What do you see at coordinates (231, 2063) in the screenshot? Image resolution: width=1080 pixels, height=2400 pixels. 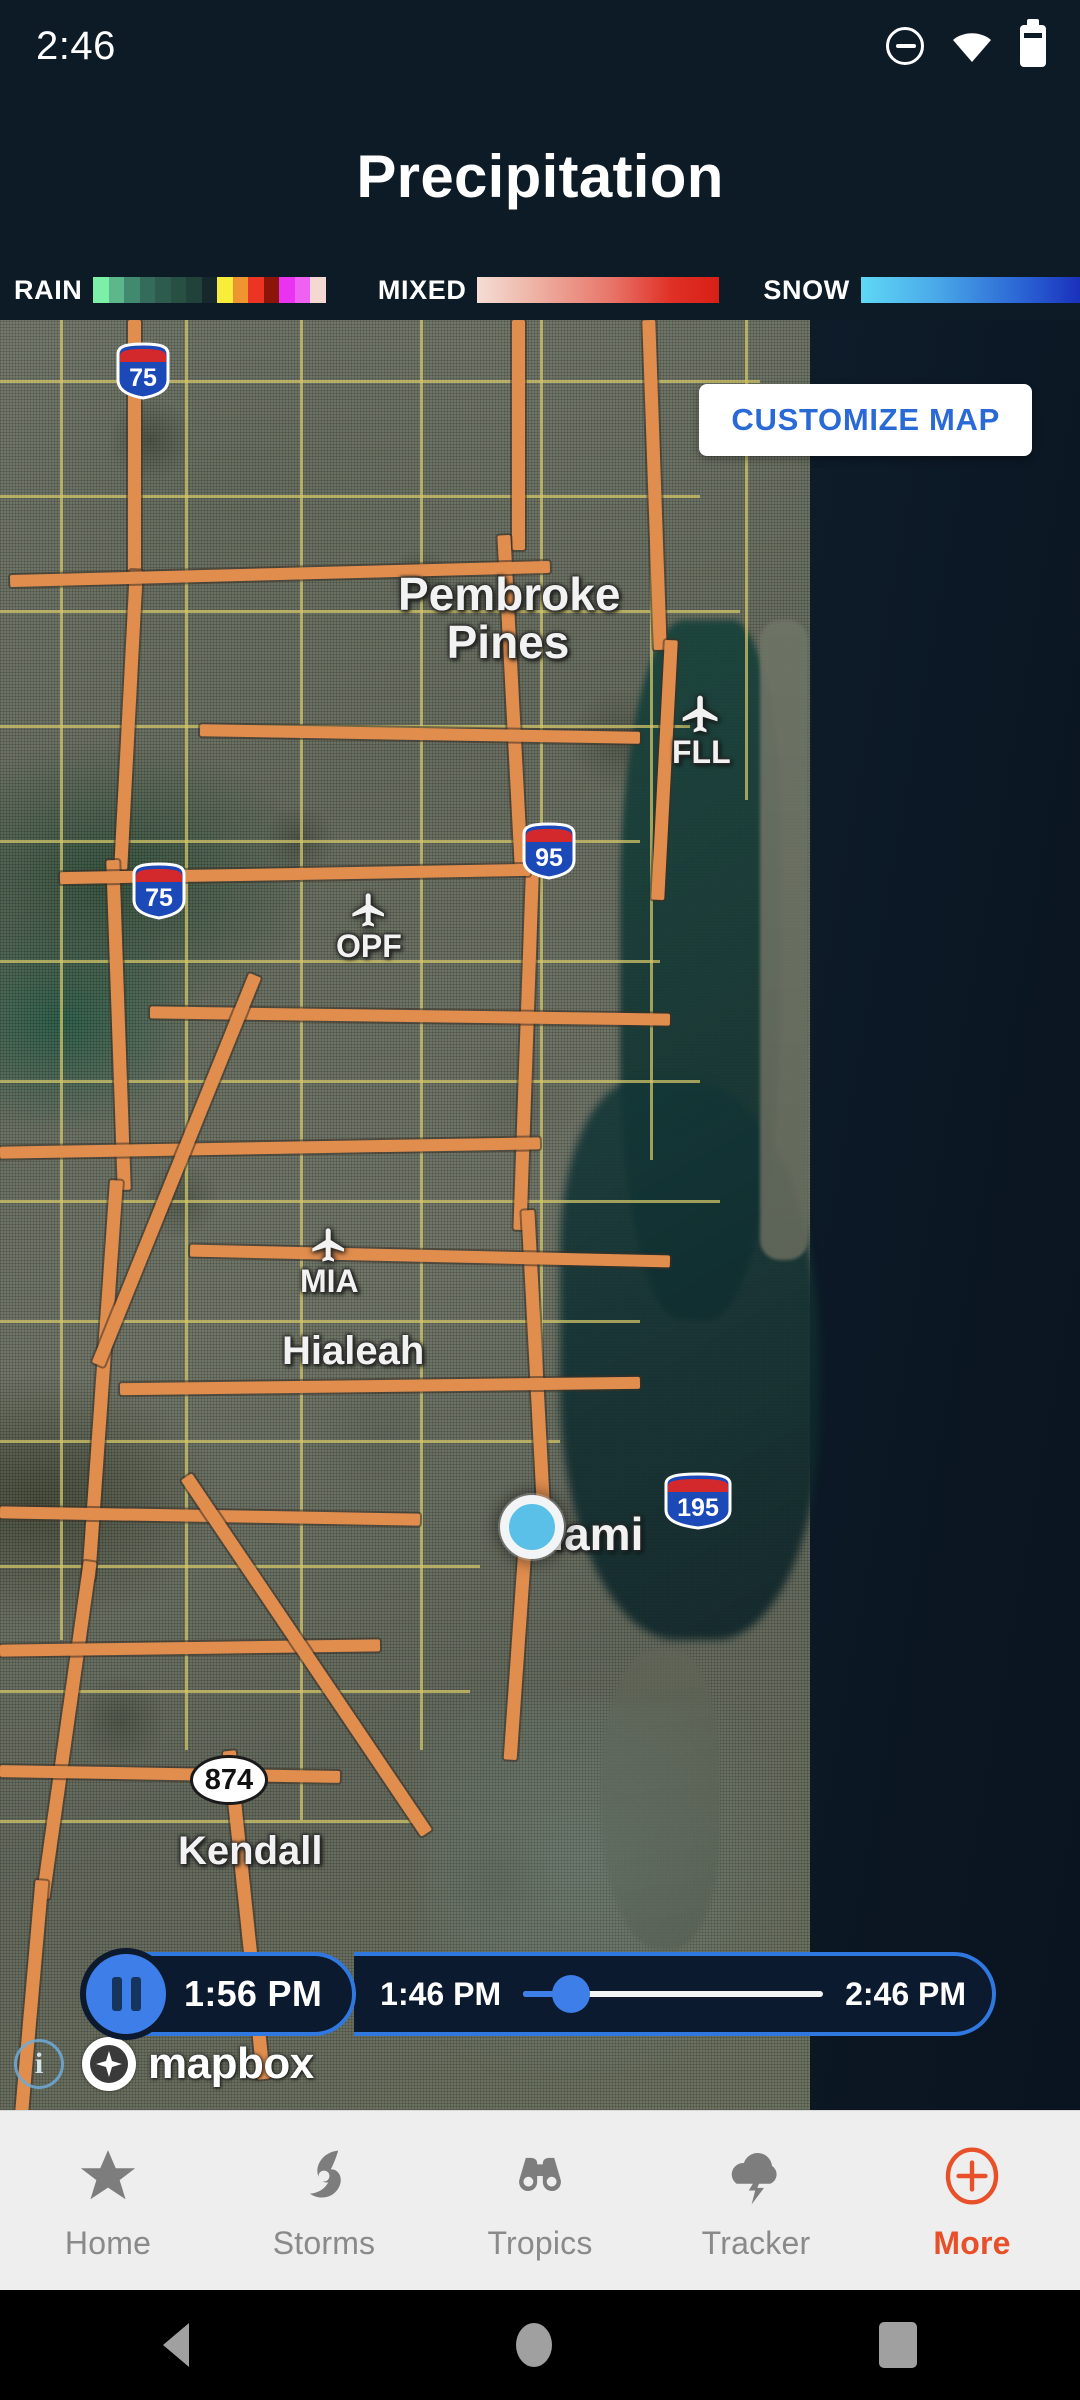 I see `mapbox-wordmark: mapbox` at bounding box center [231, 2063].